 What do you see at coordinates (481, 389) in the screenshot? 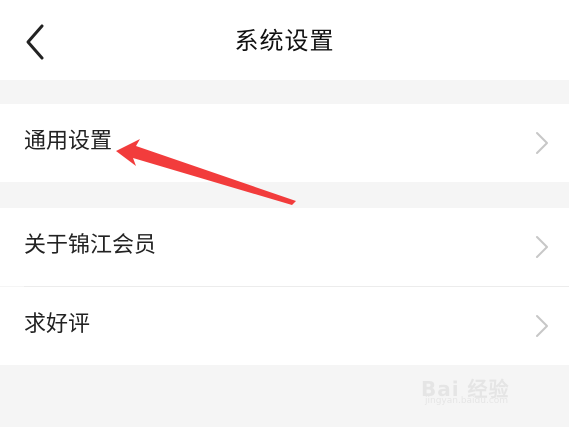
I see `baidu-watermark: Bai 经验 jingyan.baidu.com` at bounding box center [481, 389].